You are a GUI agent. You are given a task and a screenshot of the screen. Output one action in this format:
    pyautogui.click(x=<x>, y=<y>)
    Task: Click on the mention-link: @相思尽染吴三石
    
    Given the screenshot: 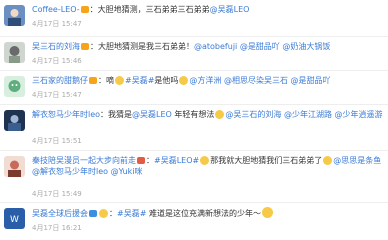 What is the action you would take?
    pyautogui.click(x=256, y=80)
    